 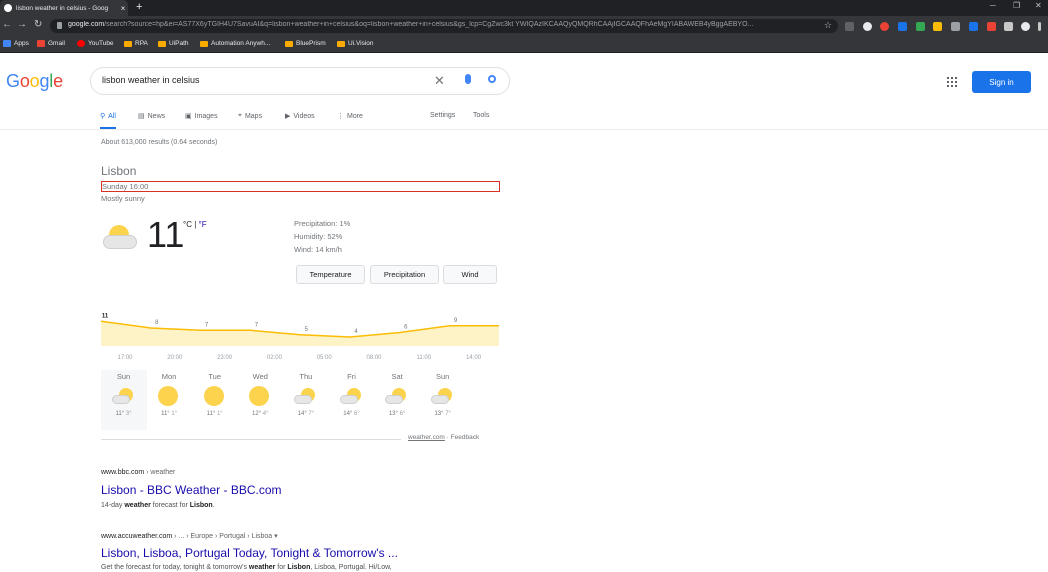 I want to click on tab-videos: ▶ Videos, so click(x=300, y=116).